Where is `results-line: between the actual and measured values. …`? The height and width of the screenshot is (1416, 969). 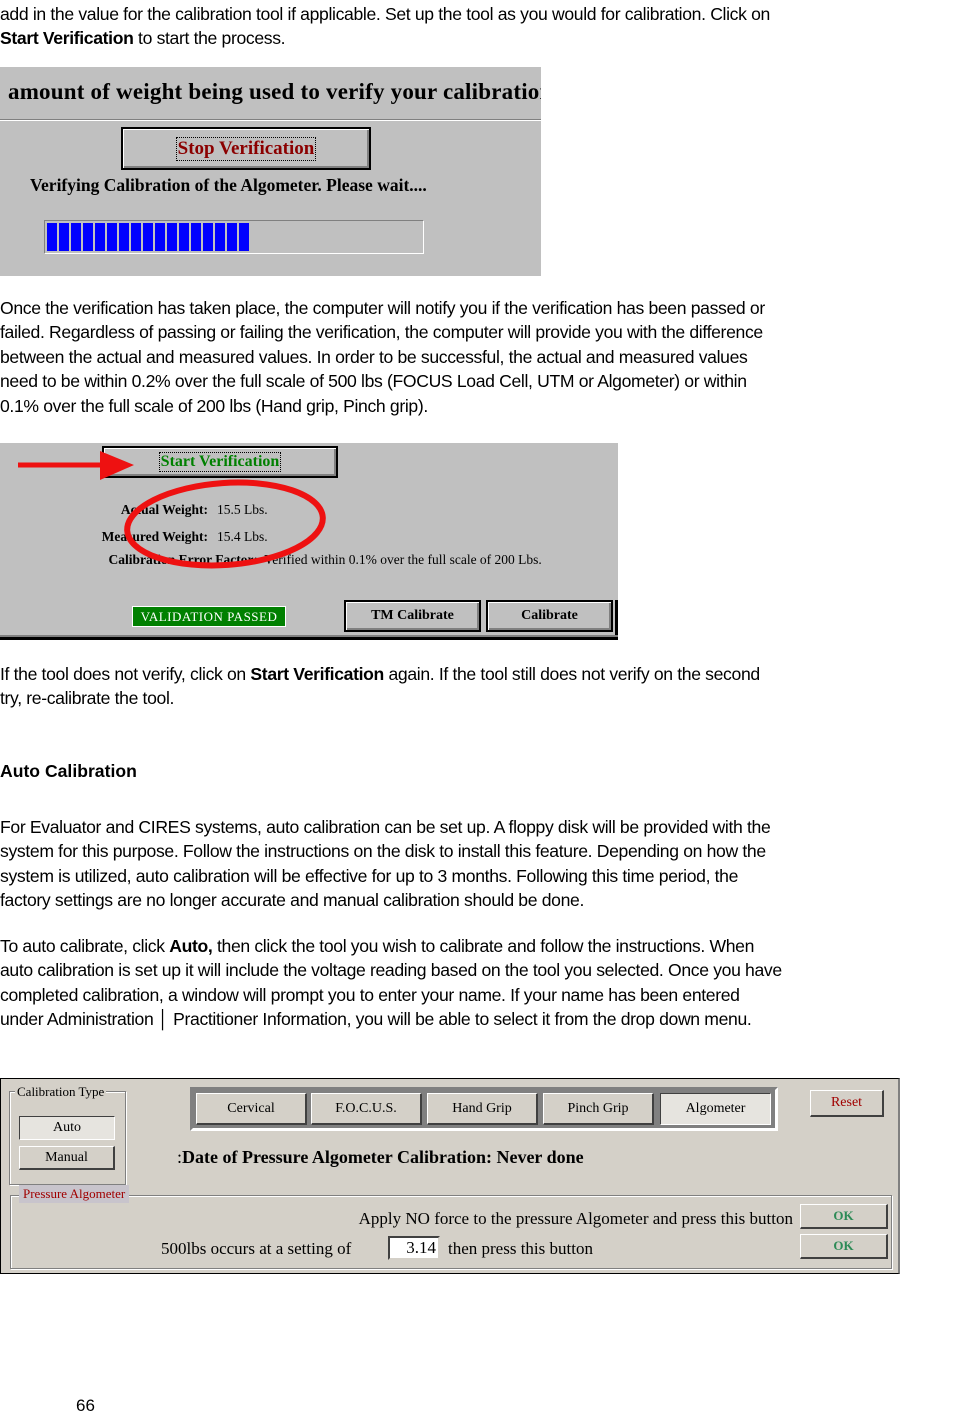
results-line: between the actual and measured values. … is located at coordinates (374, 356).